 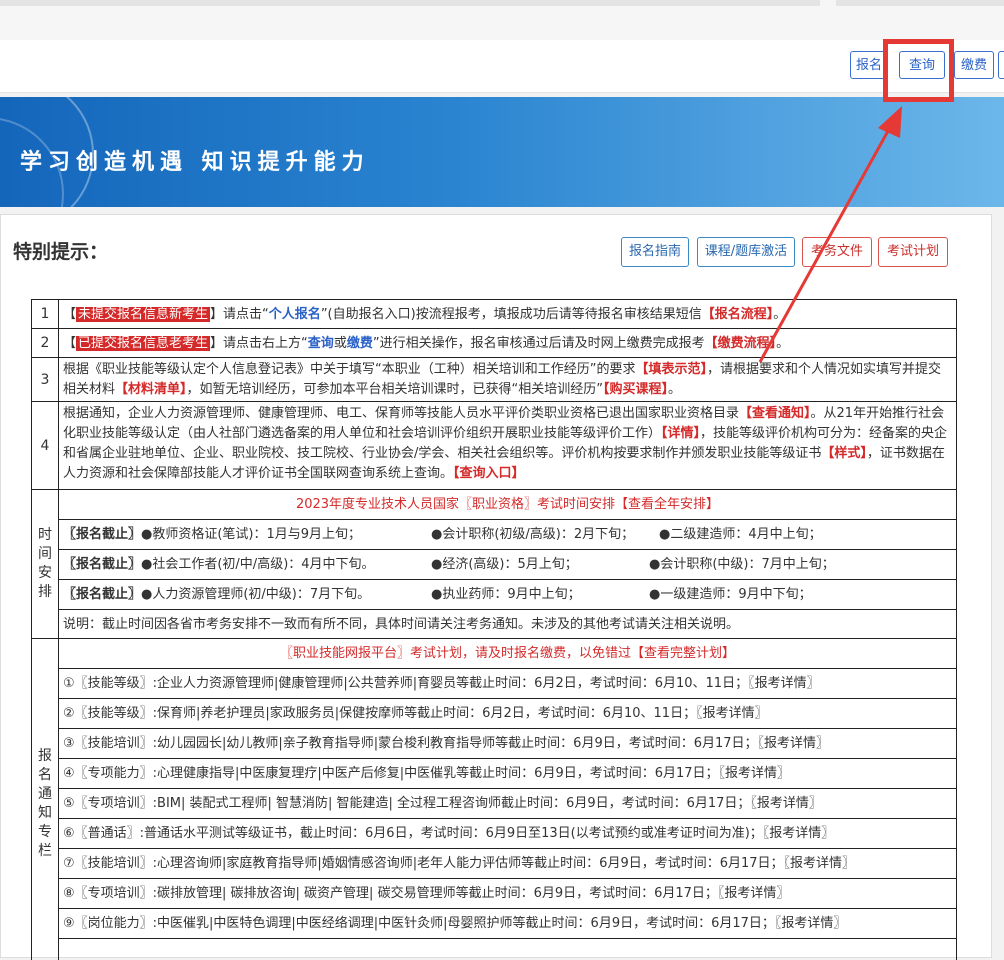 What do you see at coordinates (340, 343) in the screenshot?
I see `row-text: 或` at bounding box center [340, 343].